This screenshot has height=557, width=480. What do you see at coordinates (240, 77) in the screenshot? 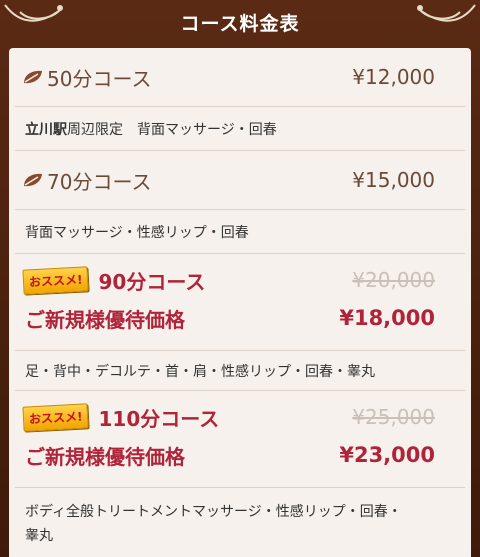
I see `course-row-50: 50分コース ¥12,000` at bounding box center [240, 77].